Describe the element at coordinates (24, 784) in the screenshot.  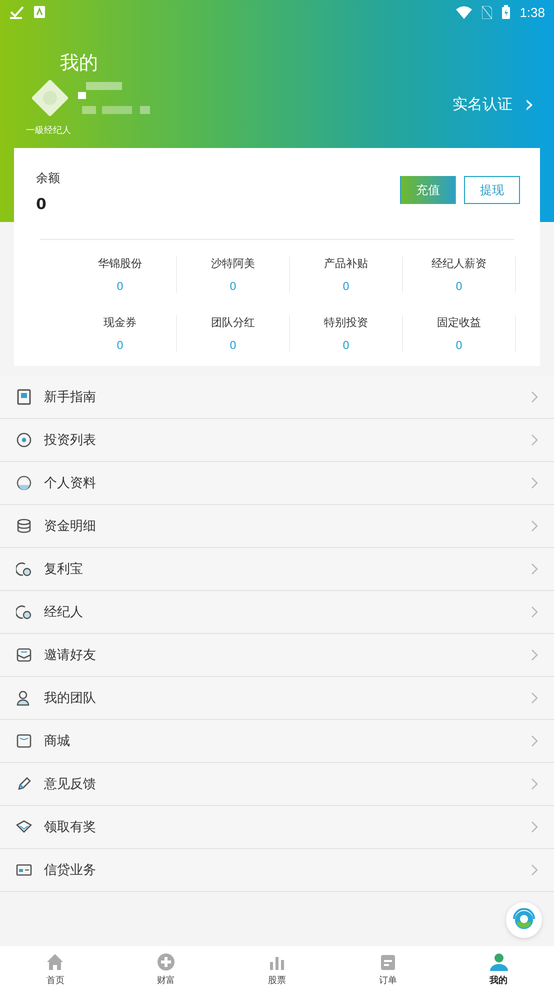
I see `pencil-icon` at that location.